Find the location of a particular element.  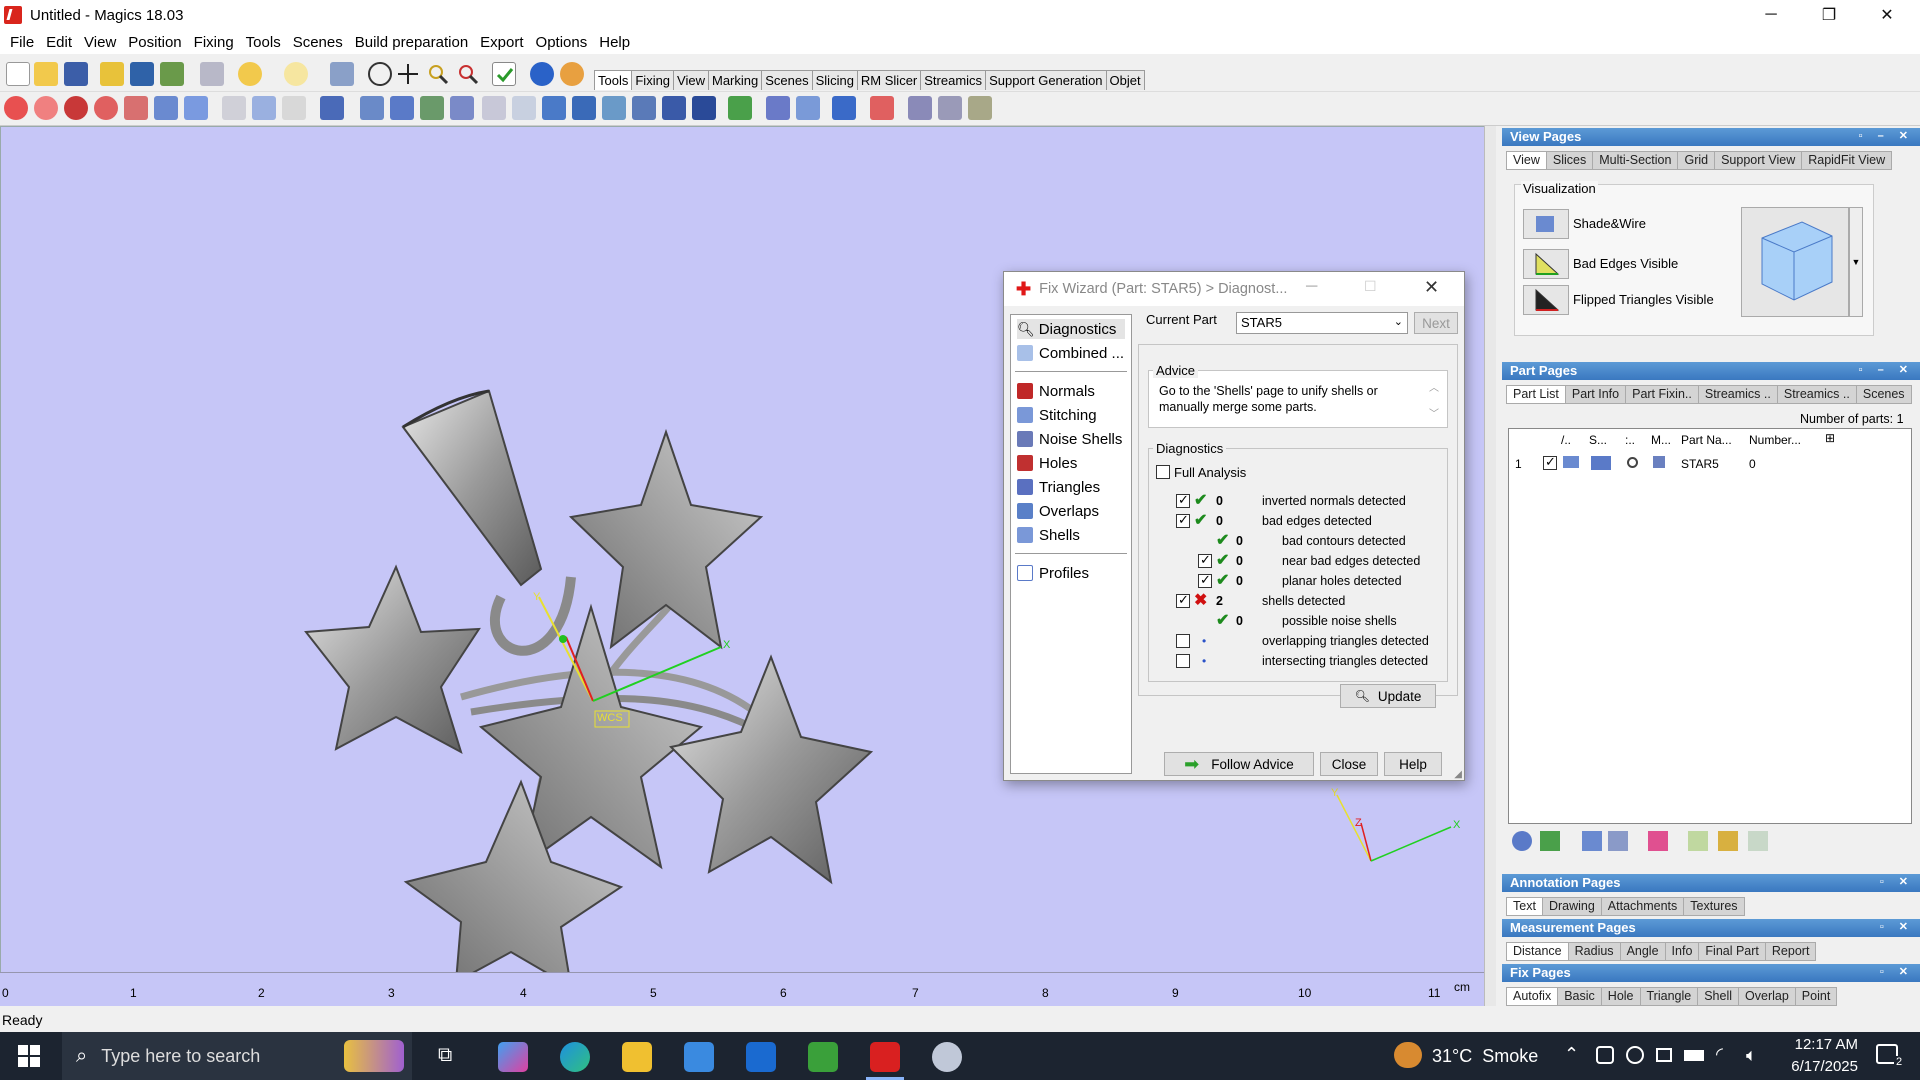

open-folder-icon is located at coordinates (46, 74).